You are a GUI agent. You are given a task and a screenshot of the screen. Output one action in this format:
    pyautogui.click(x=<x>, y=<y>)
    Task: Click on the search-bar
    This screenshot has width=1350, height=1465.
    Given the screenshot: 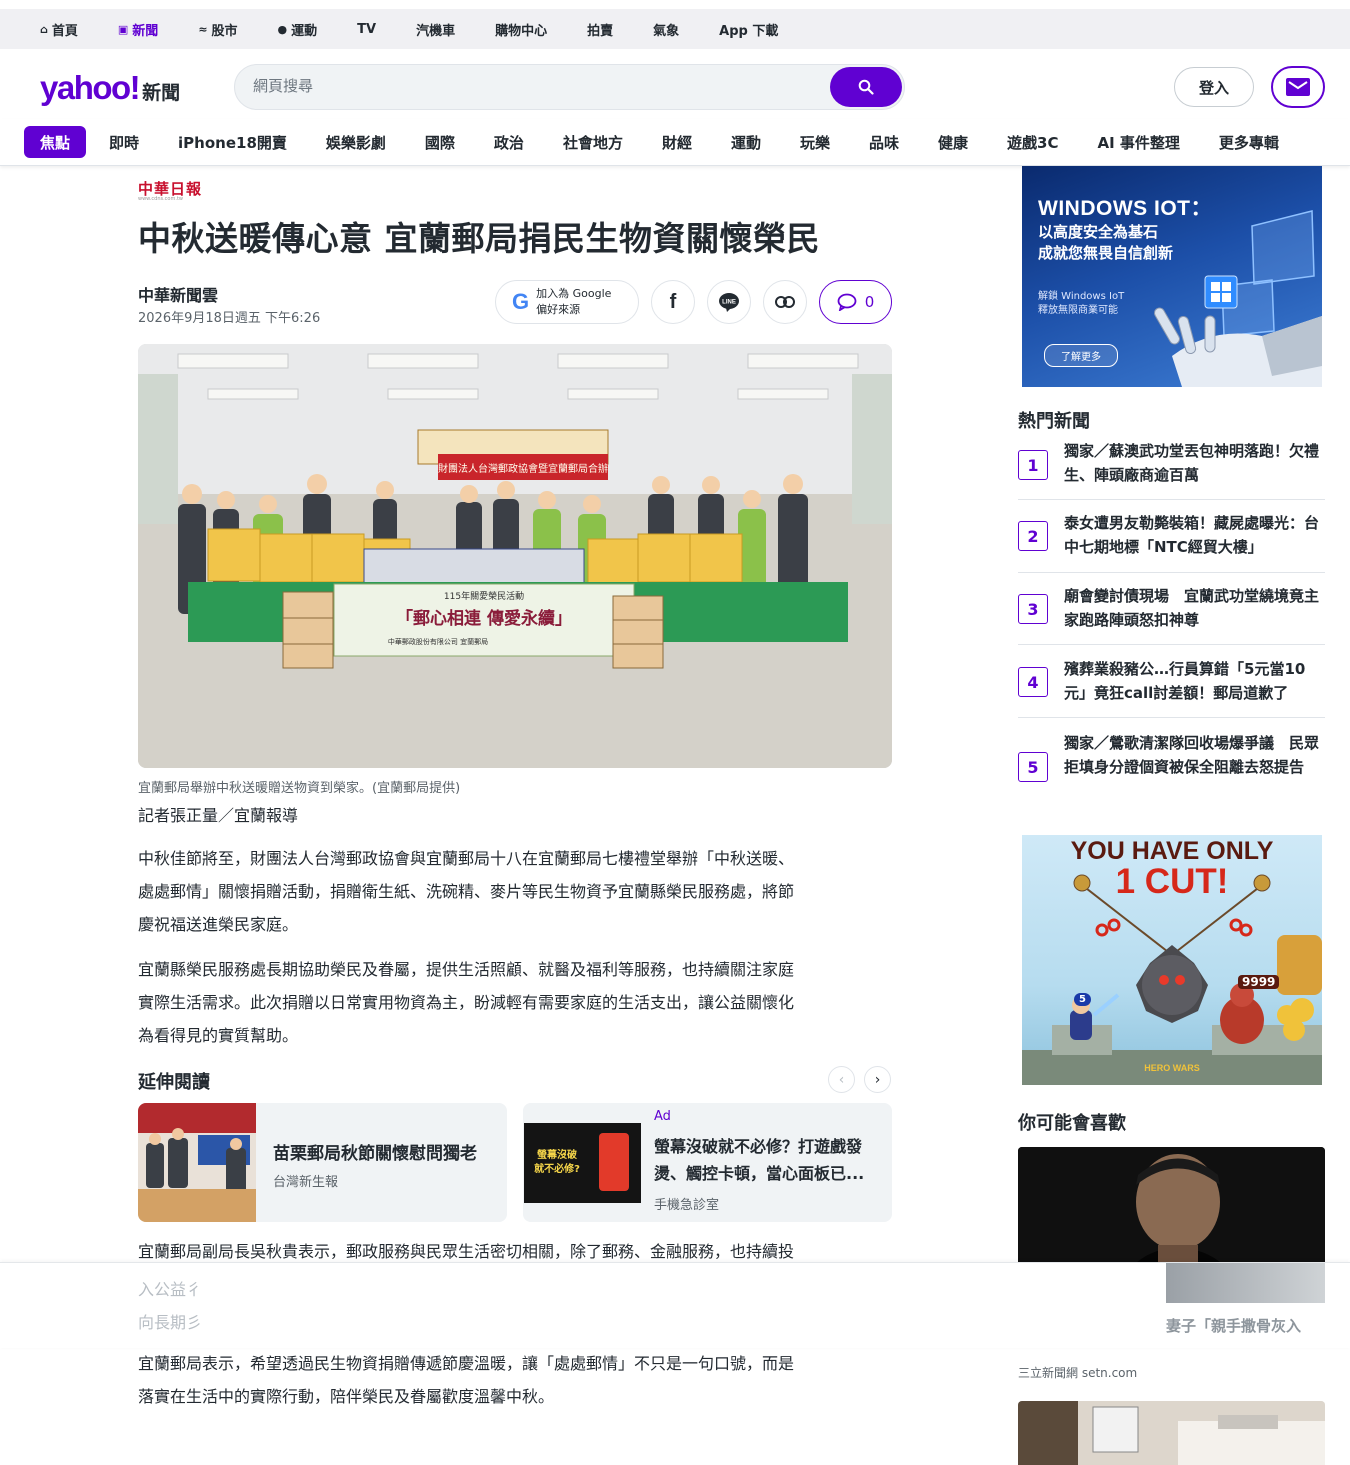 What is the action you would take?
    pyautogui.click(x=569, y=87)
    